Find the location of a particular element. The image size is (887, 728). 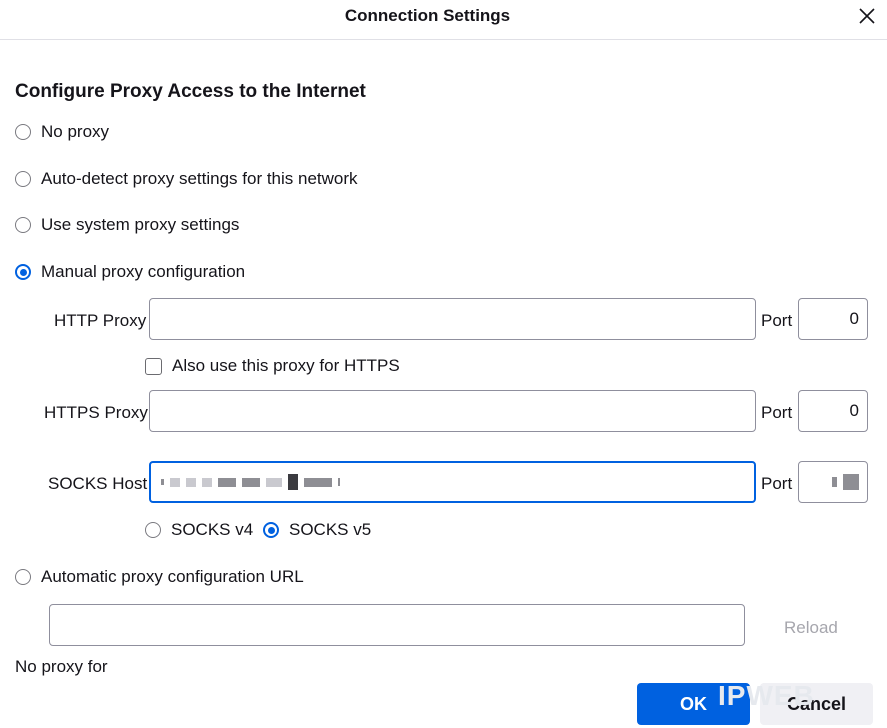

https-proxy-label: HTTPS Proxy is located at coordinates (96, 412).